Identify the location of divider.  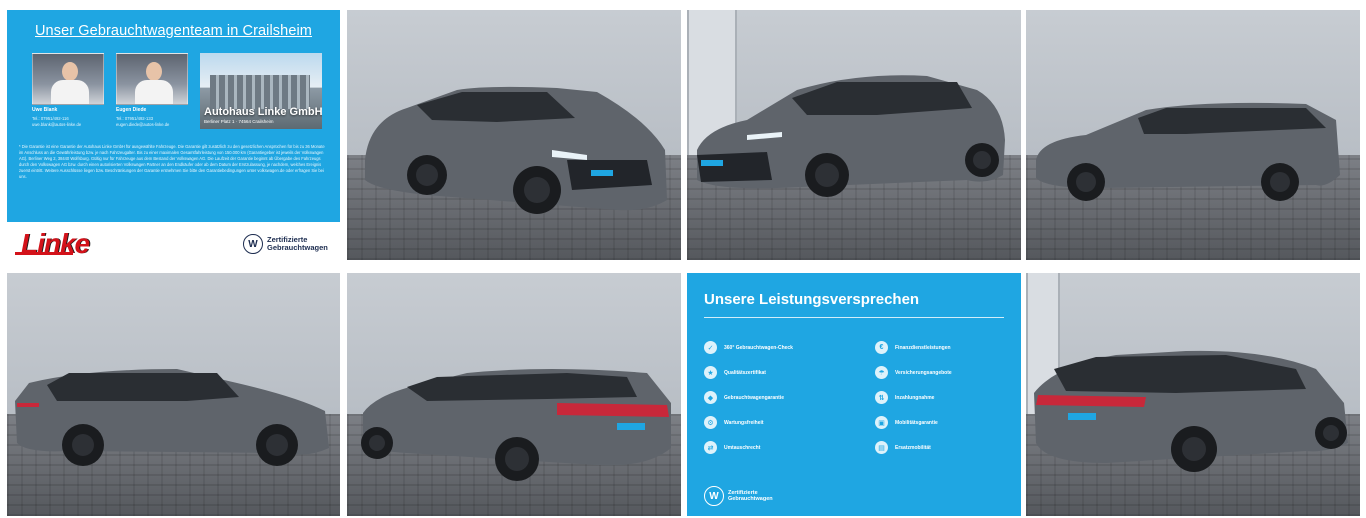
(854, 317).